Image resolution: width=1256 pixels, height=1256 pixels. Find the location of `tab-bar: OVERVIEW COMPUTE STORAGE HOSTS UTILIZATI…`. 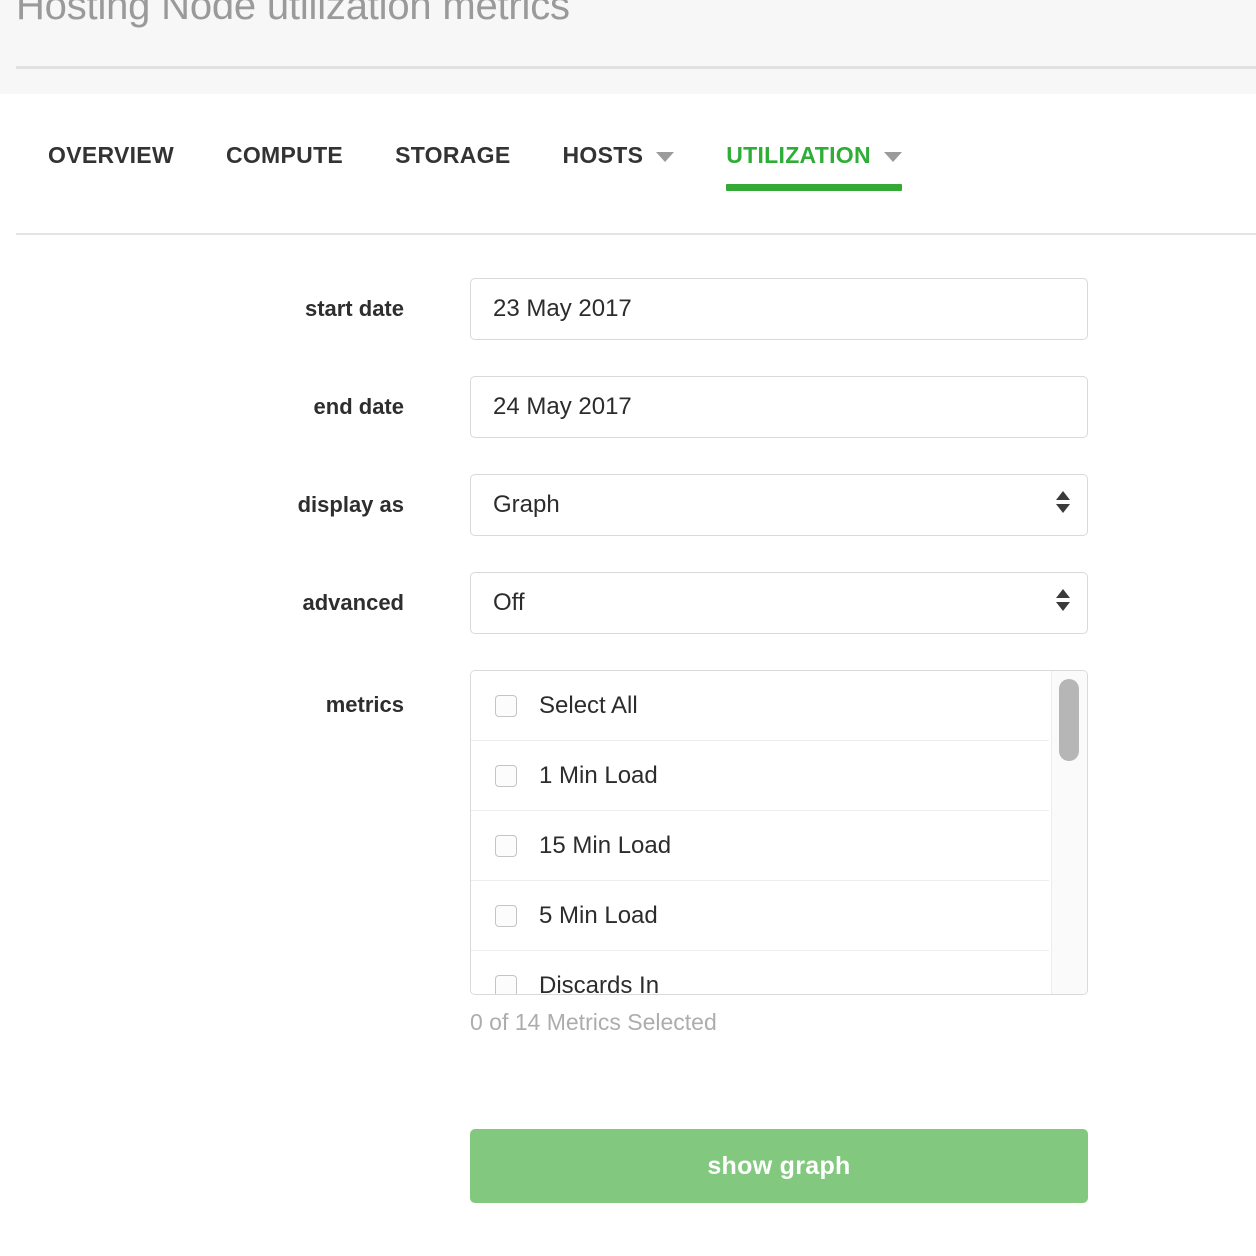

tab-bar: OVERVIEW COMPUTE STORAGE HOSTS UTILIZATI… is located at coordinates (628, 164).